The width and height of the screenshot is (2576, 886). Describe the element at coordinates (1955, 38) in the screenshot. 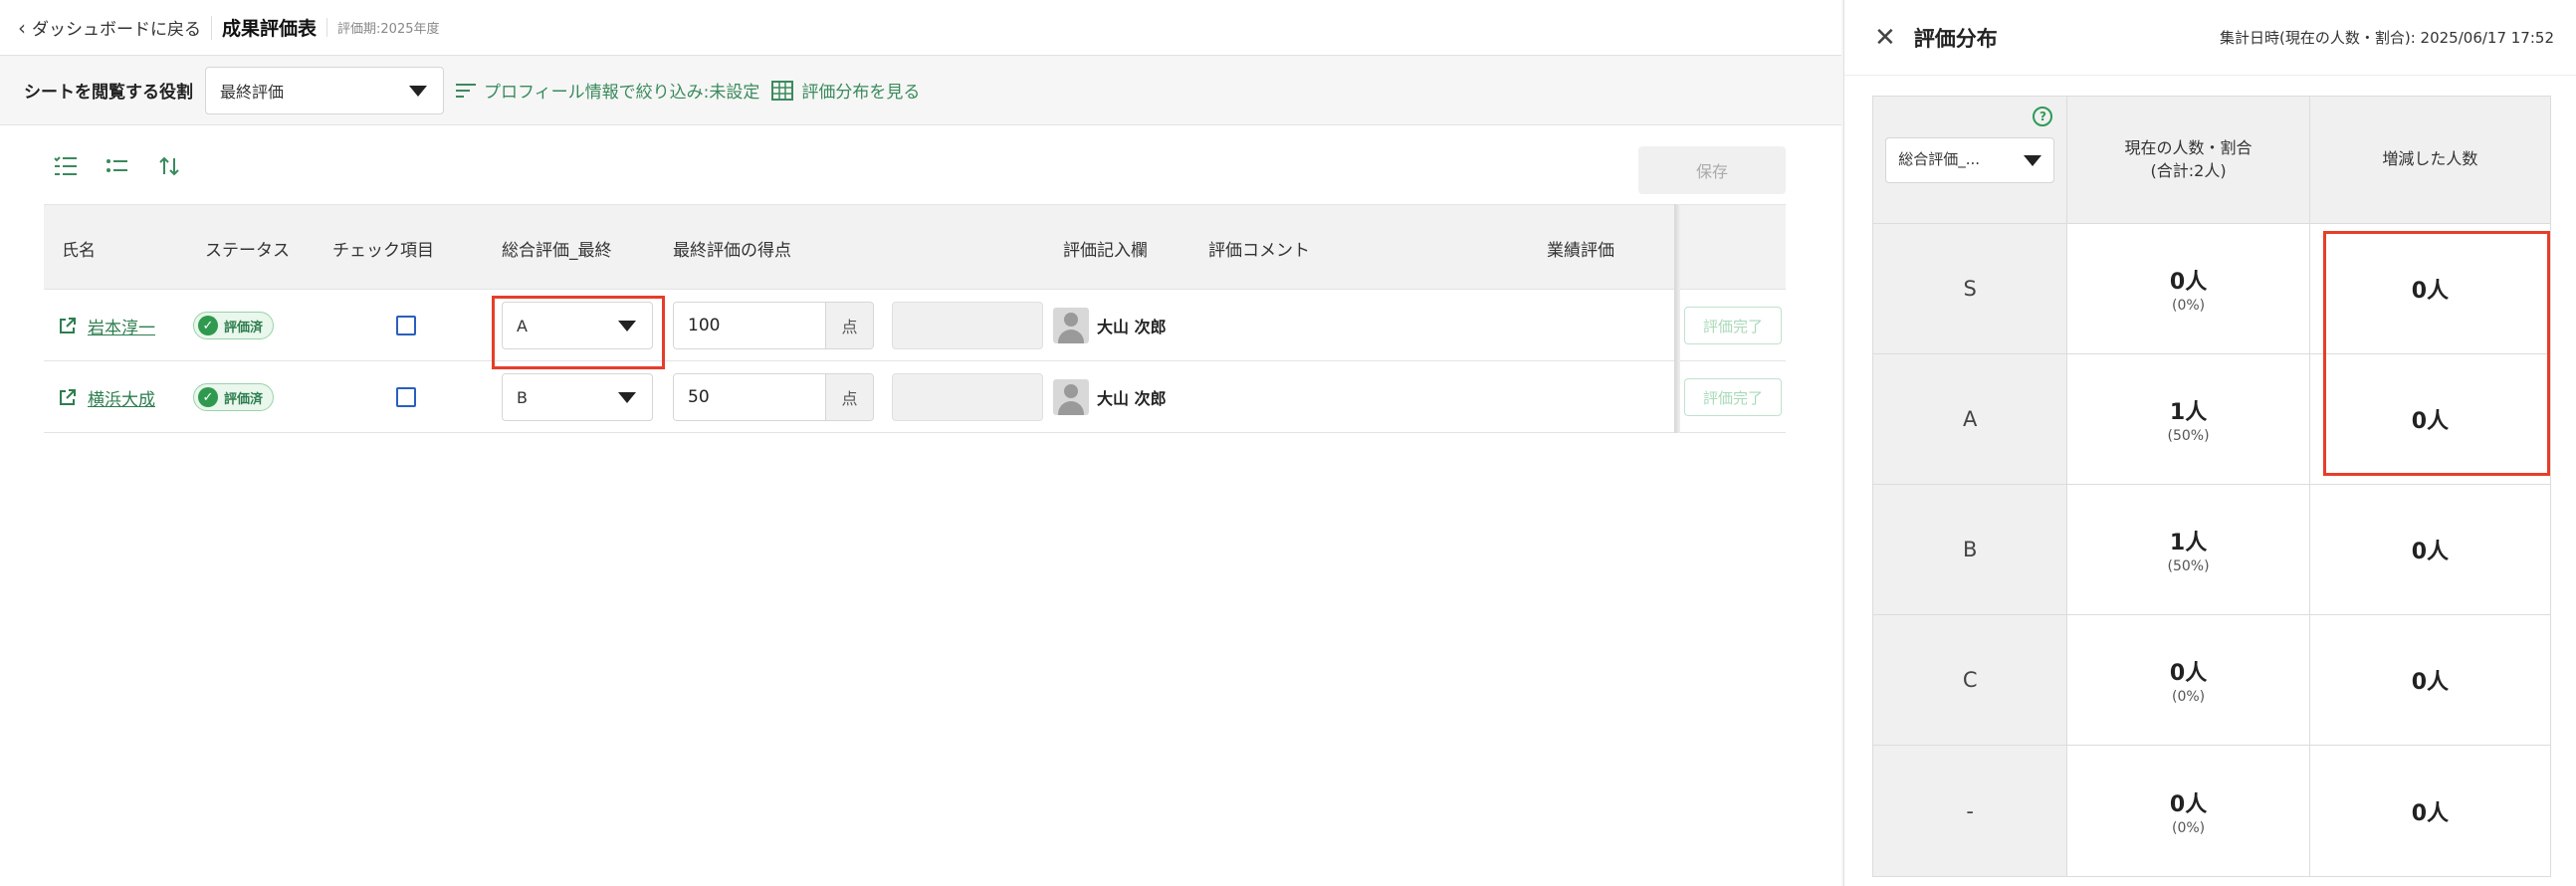

I see `panel-title: 評価分布` at that location.